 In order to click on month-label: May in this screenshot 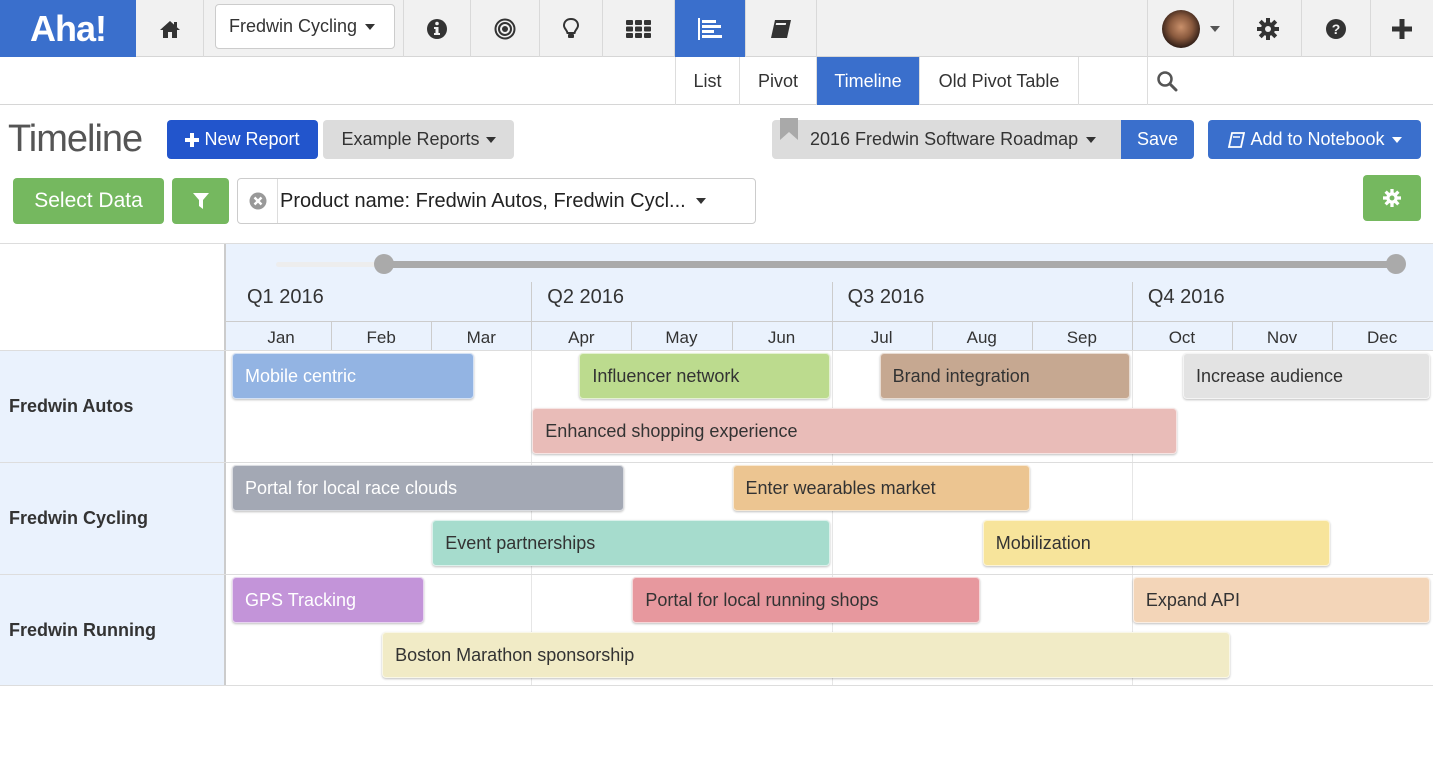, I will do `click(681, 337)`.